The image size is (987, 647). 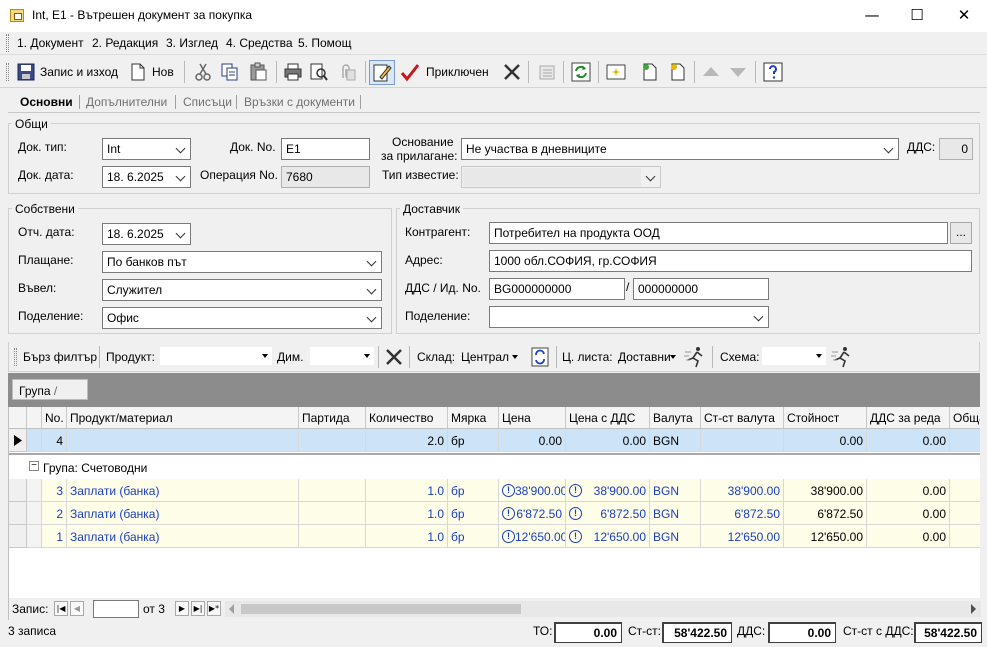 What do you see at coordinates (964, 16) in the screenshot?
I see `close-button: ✕` at bounding box center [964, 16].